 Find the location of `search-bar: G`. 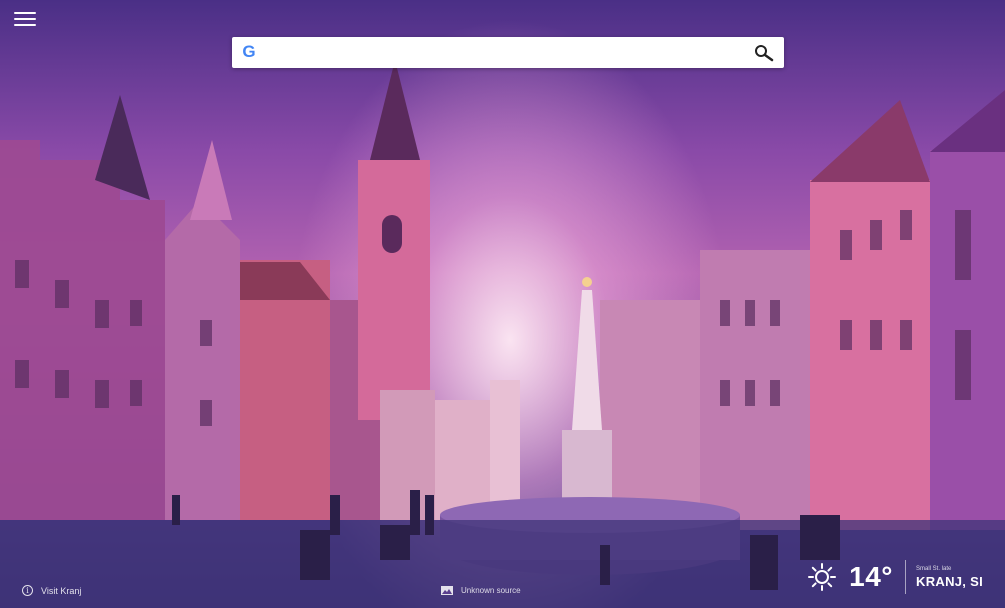

search-bar: G is located at coordinates (508, 52).